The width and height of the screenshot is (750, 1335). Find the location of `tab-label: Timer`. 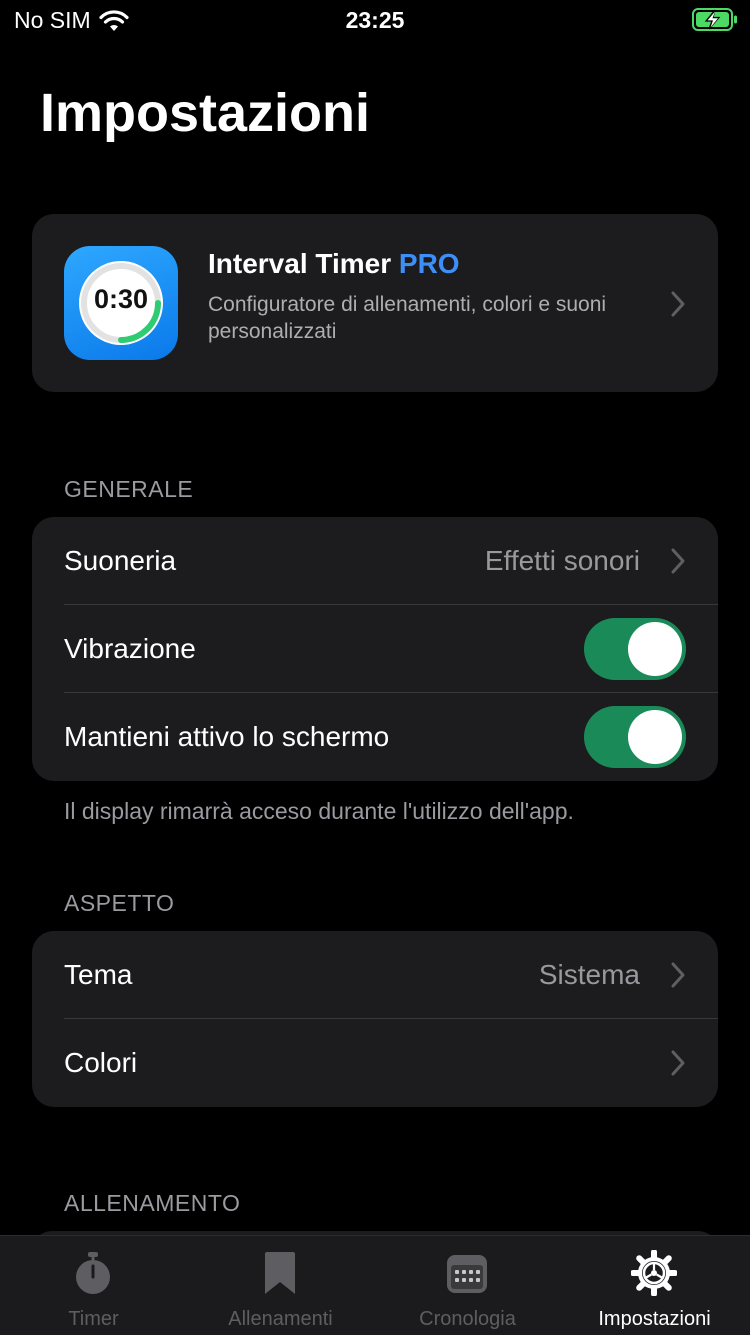

tab-label: Timer is located at coordinates (93, 1319).